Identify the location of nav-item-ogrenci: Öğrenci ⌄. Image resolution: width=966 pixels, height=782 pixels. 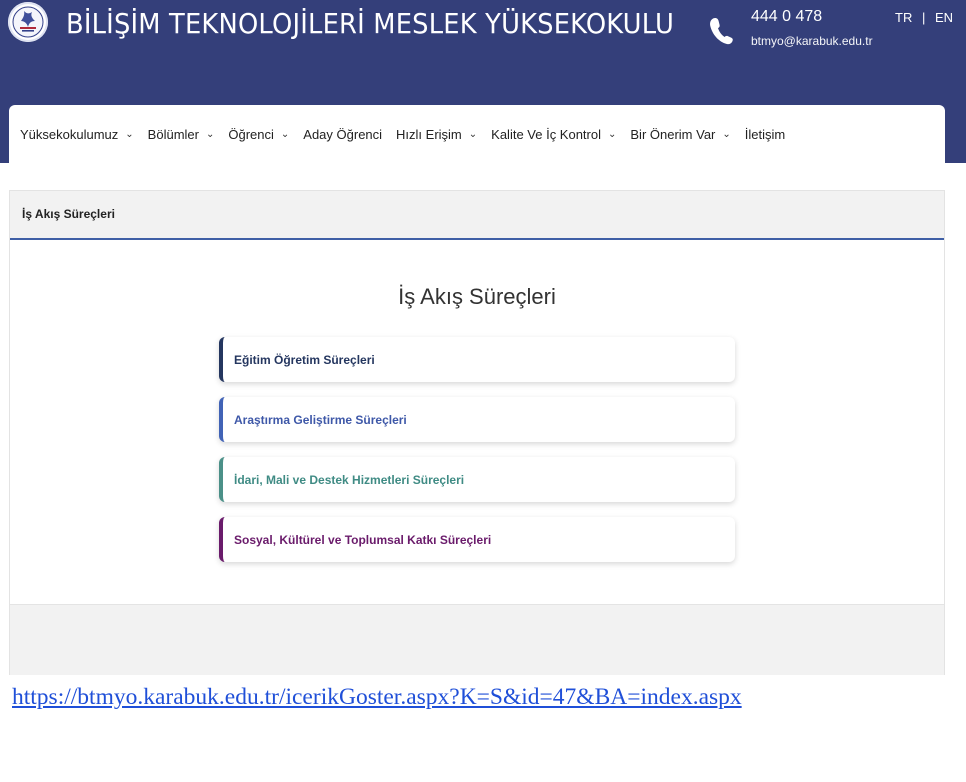
(258, 134).